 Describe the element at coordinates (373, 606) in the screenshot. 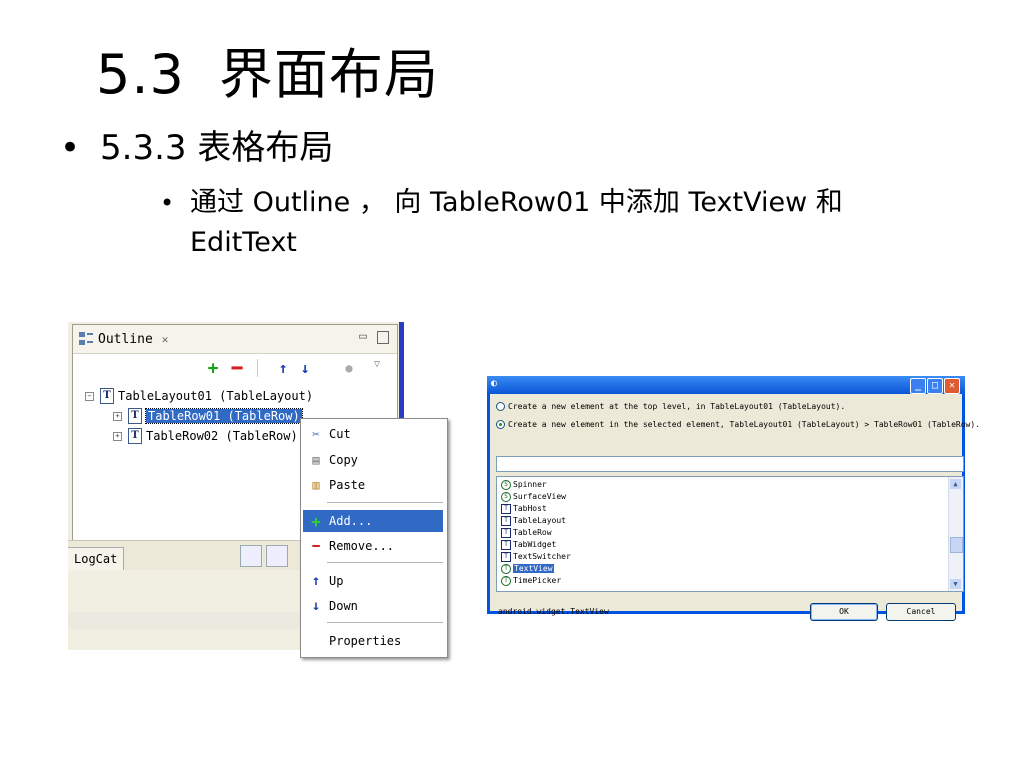

I see `menu-item-down: ↓ Down` at that location.